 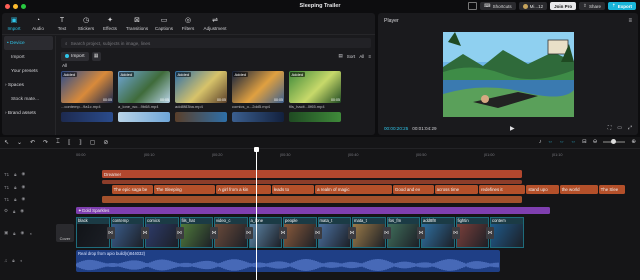 What do you see at coordinates (563, 6) in the screenshot?
I see `join-pro-button: Join Pro` at bounding box center [563, 6].